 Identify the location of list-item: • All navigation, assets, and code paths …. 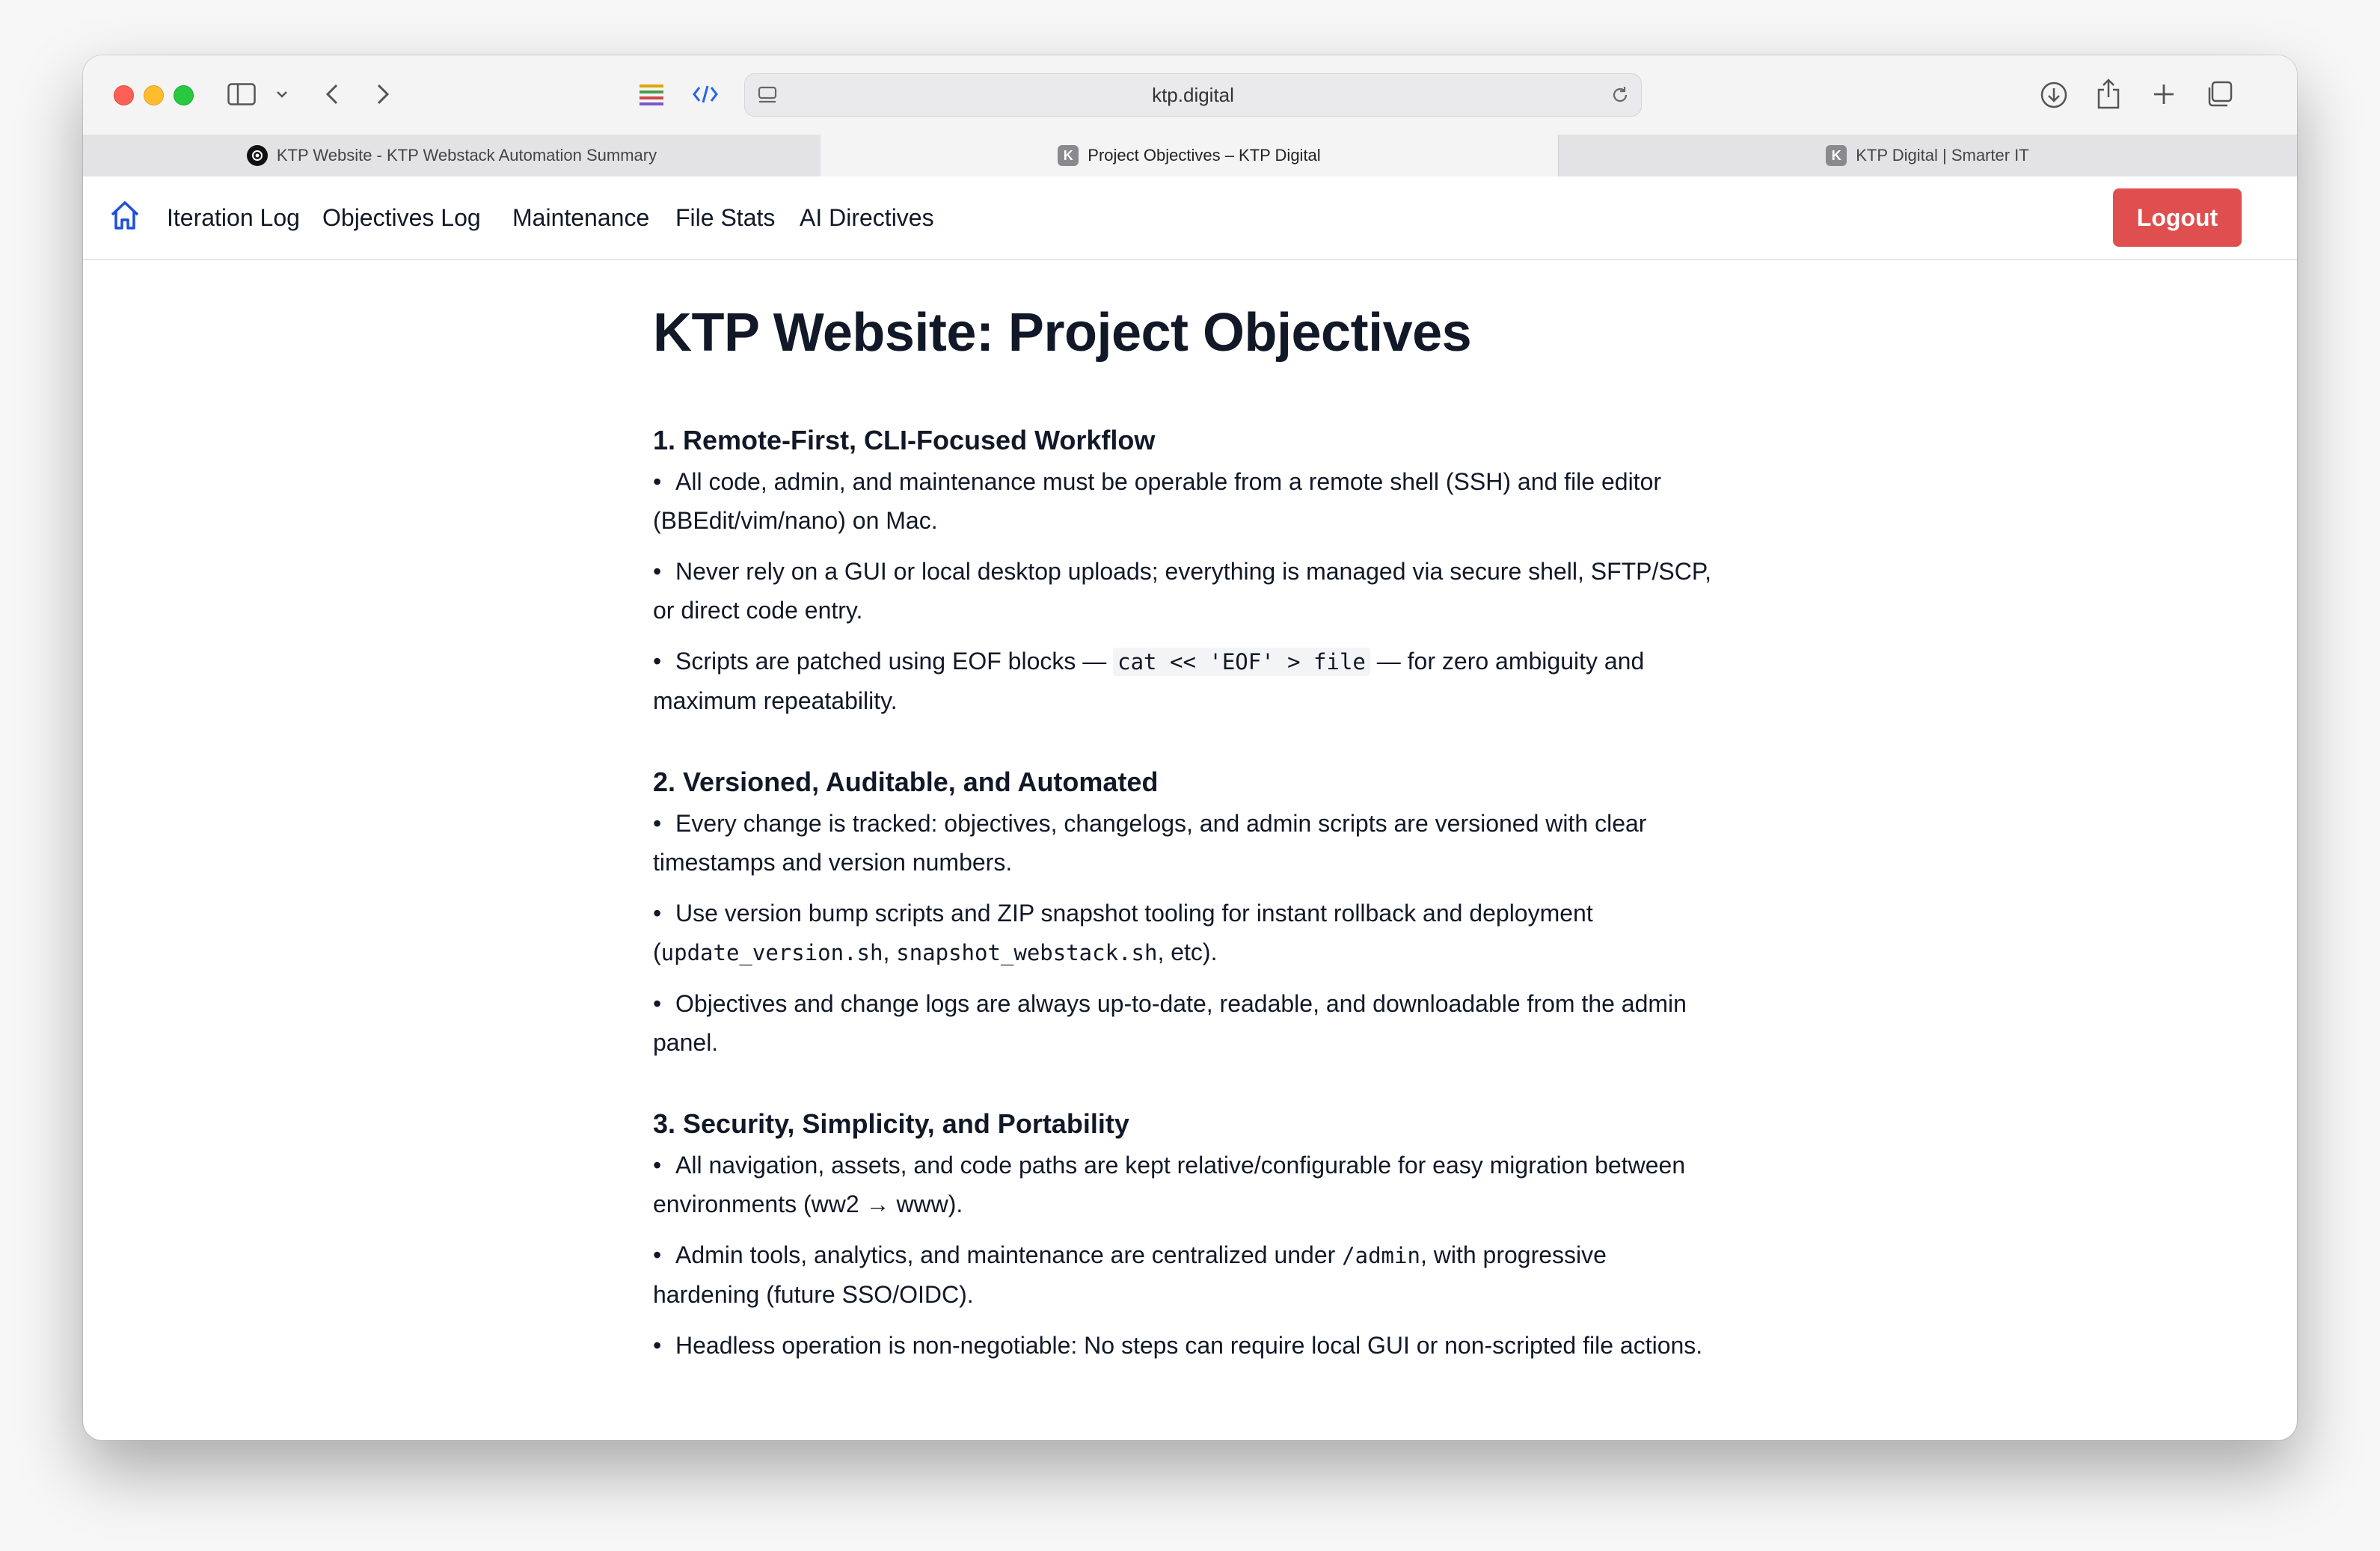
(1169, 1184).